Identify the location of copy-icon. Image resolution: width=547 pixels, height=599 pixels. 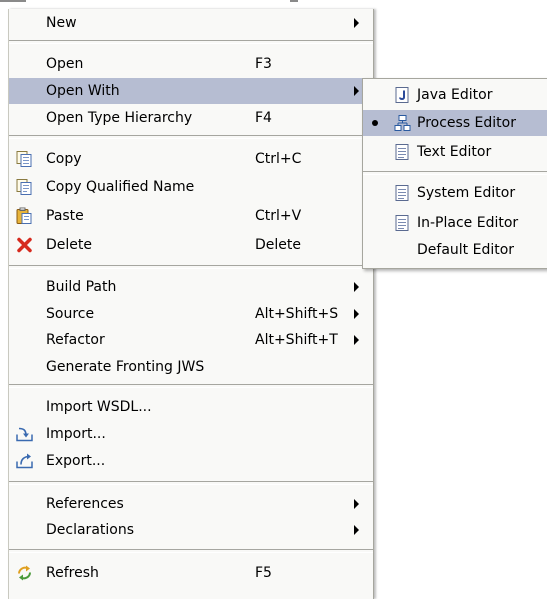
(24, 159).